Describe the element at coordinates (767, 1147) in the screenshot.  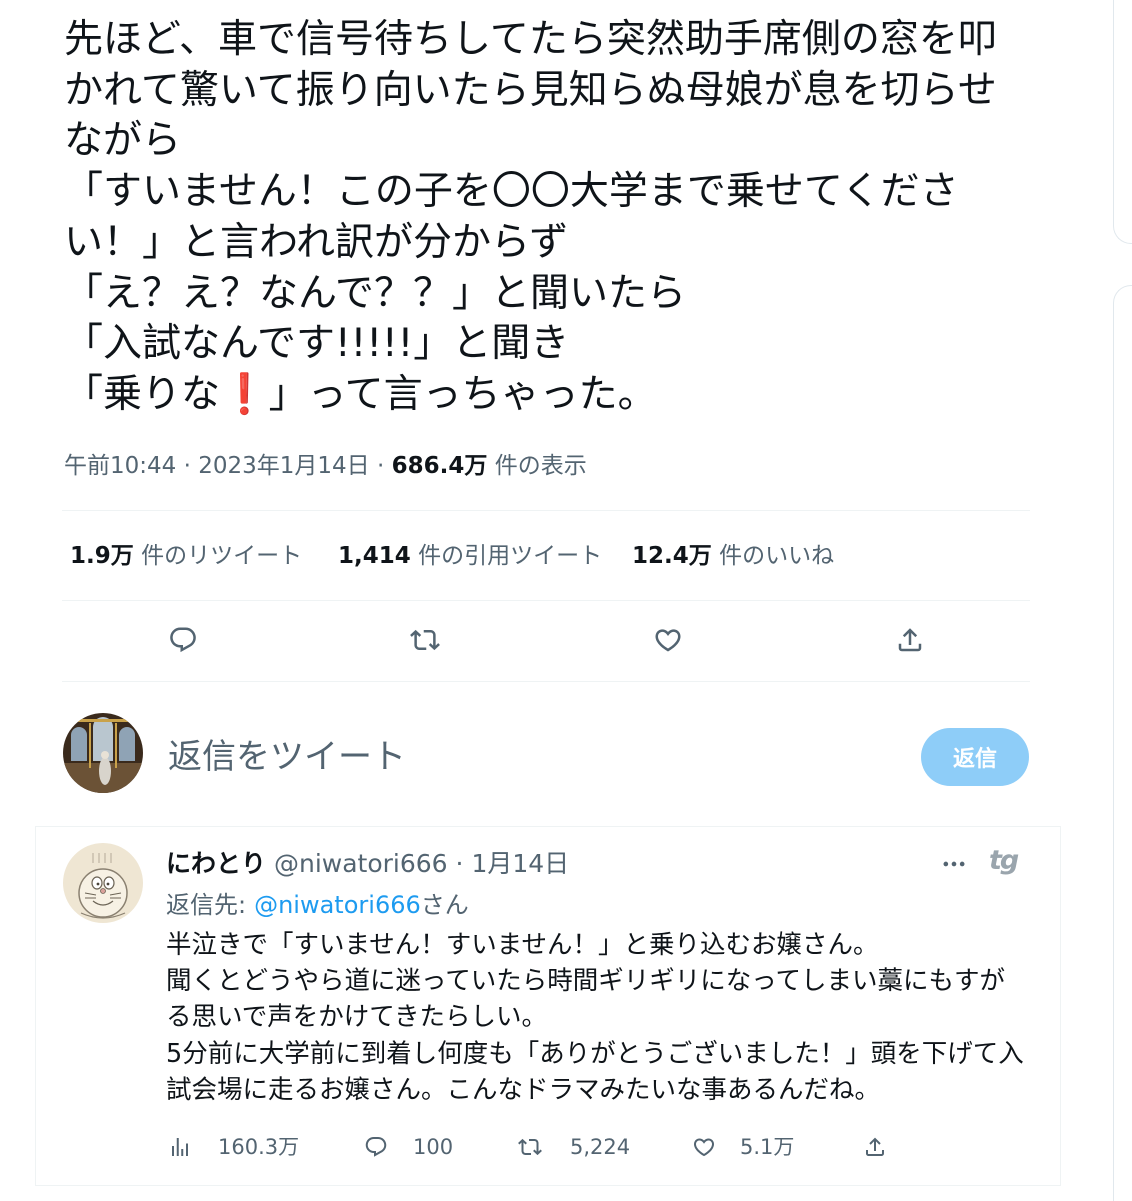
I see `reply-likes-count: 5.1万` at that location.